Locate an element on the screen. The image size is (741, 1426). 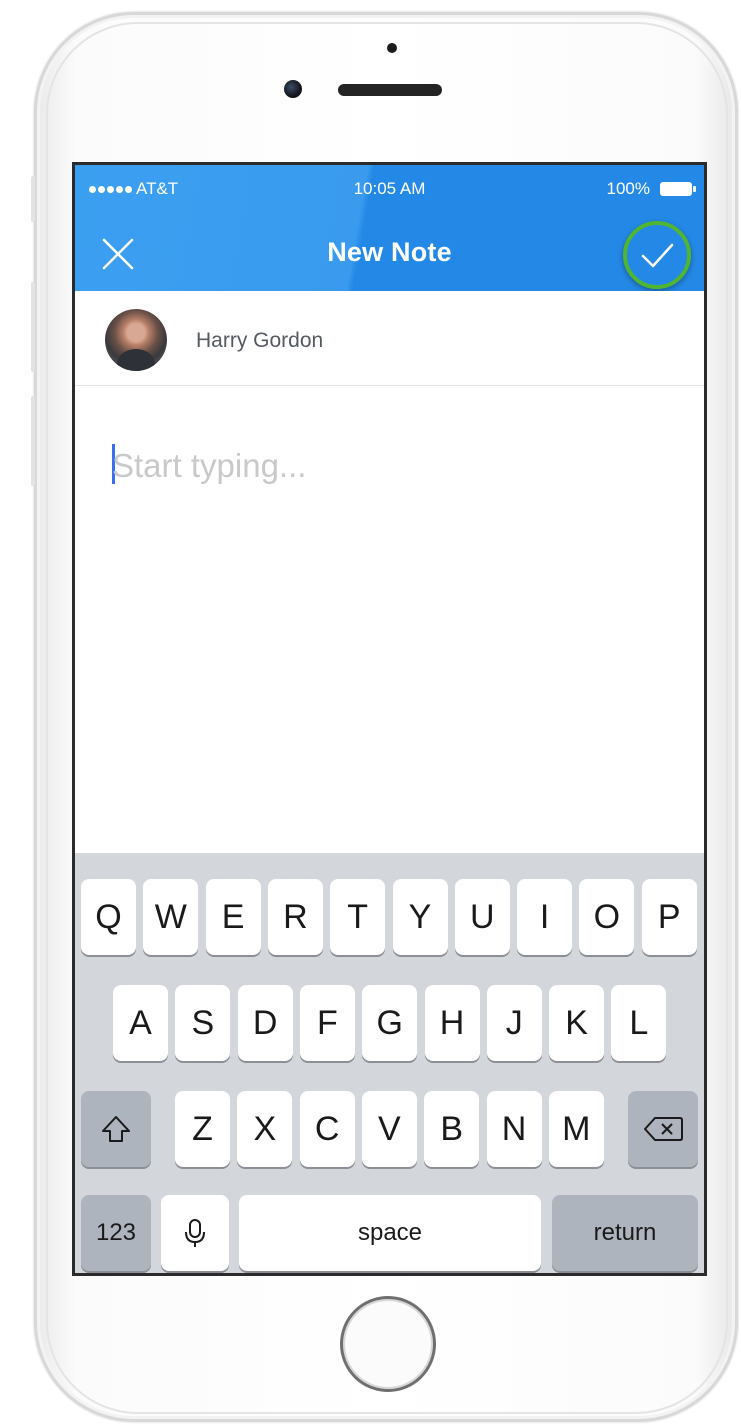
key-f: F is located at coordinates (327, 1023).